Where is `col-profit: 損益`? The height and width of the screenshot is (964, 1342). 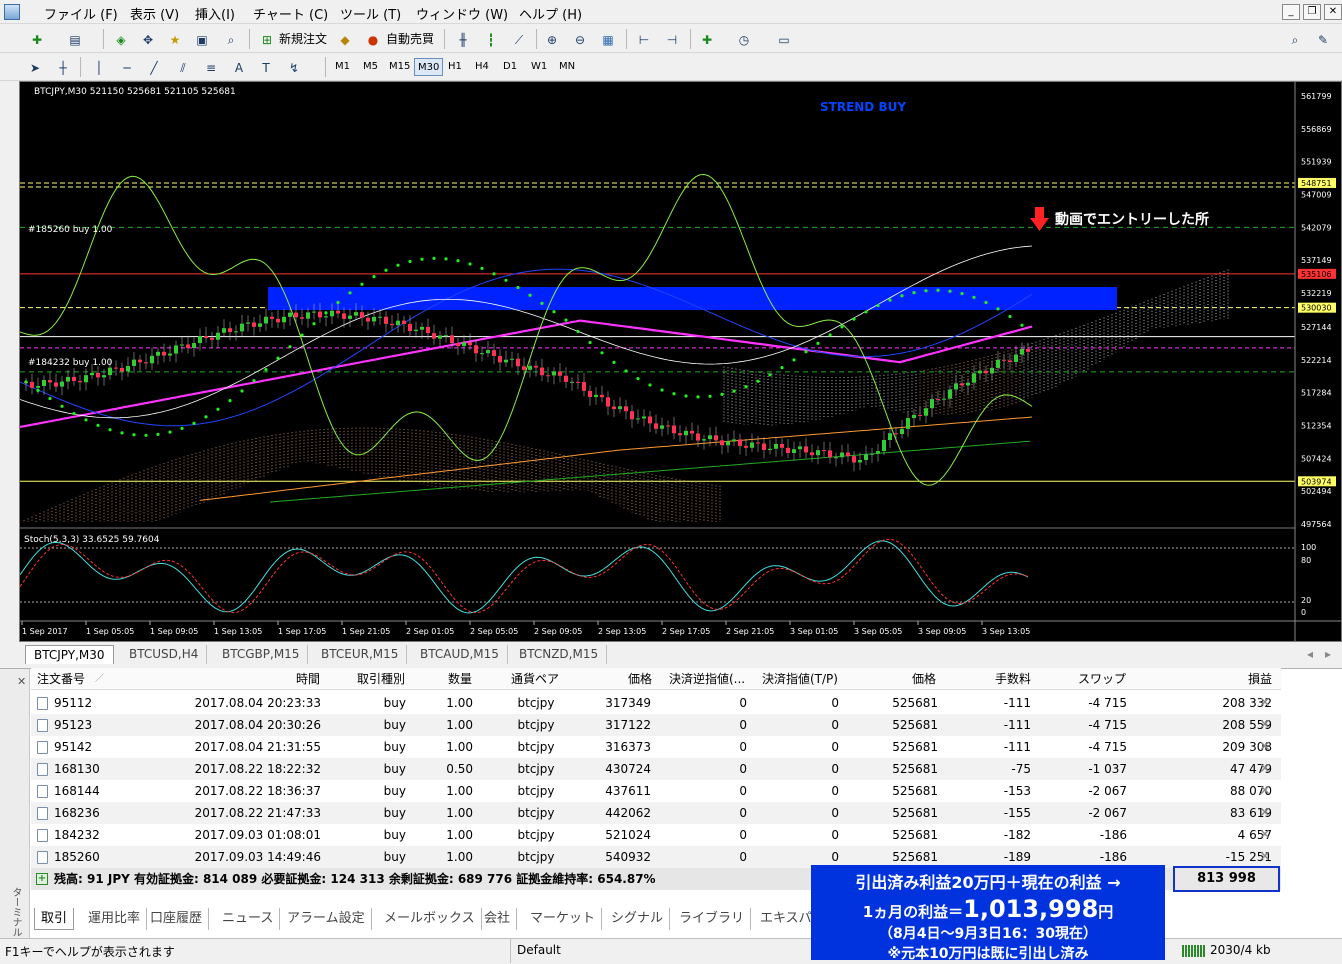
col-profit: 損益 is located at coordinates (1242, 679).